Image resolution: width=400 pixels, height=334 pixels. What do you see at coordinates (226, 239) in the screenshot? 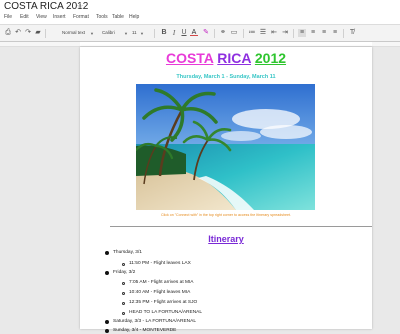
I see `itinerary-title: Itinerary` at bounding box center [226, 239].